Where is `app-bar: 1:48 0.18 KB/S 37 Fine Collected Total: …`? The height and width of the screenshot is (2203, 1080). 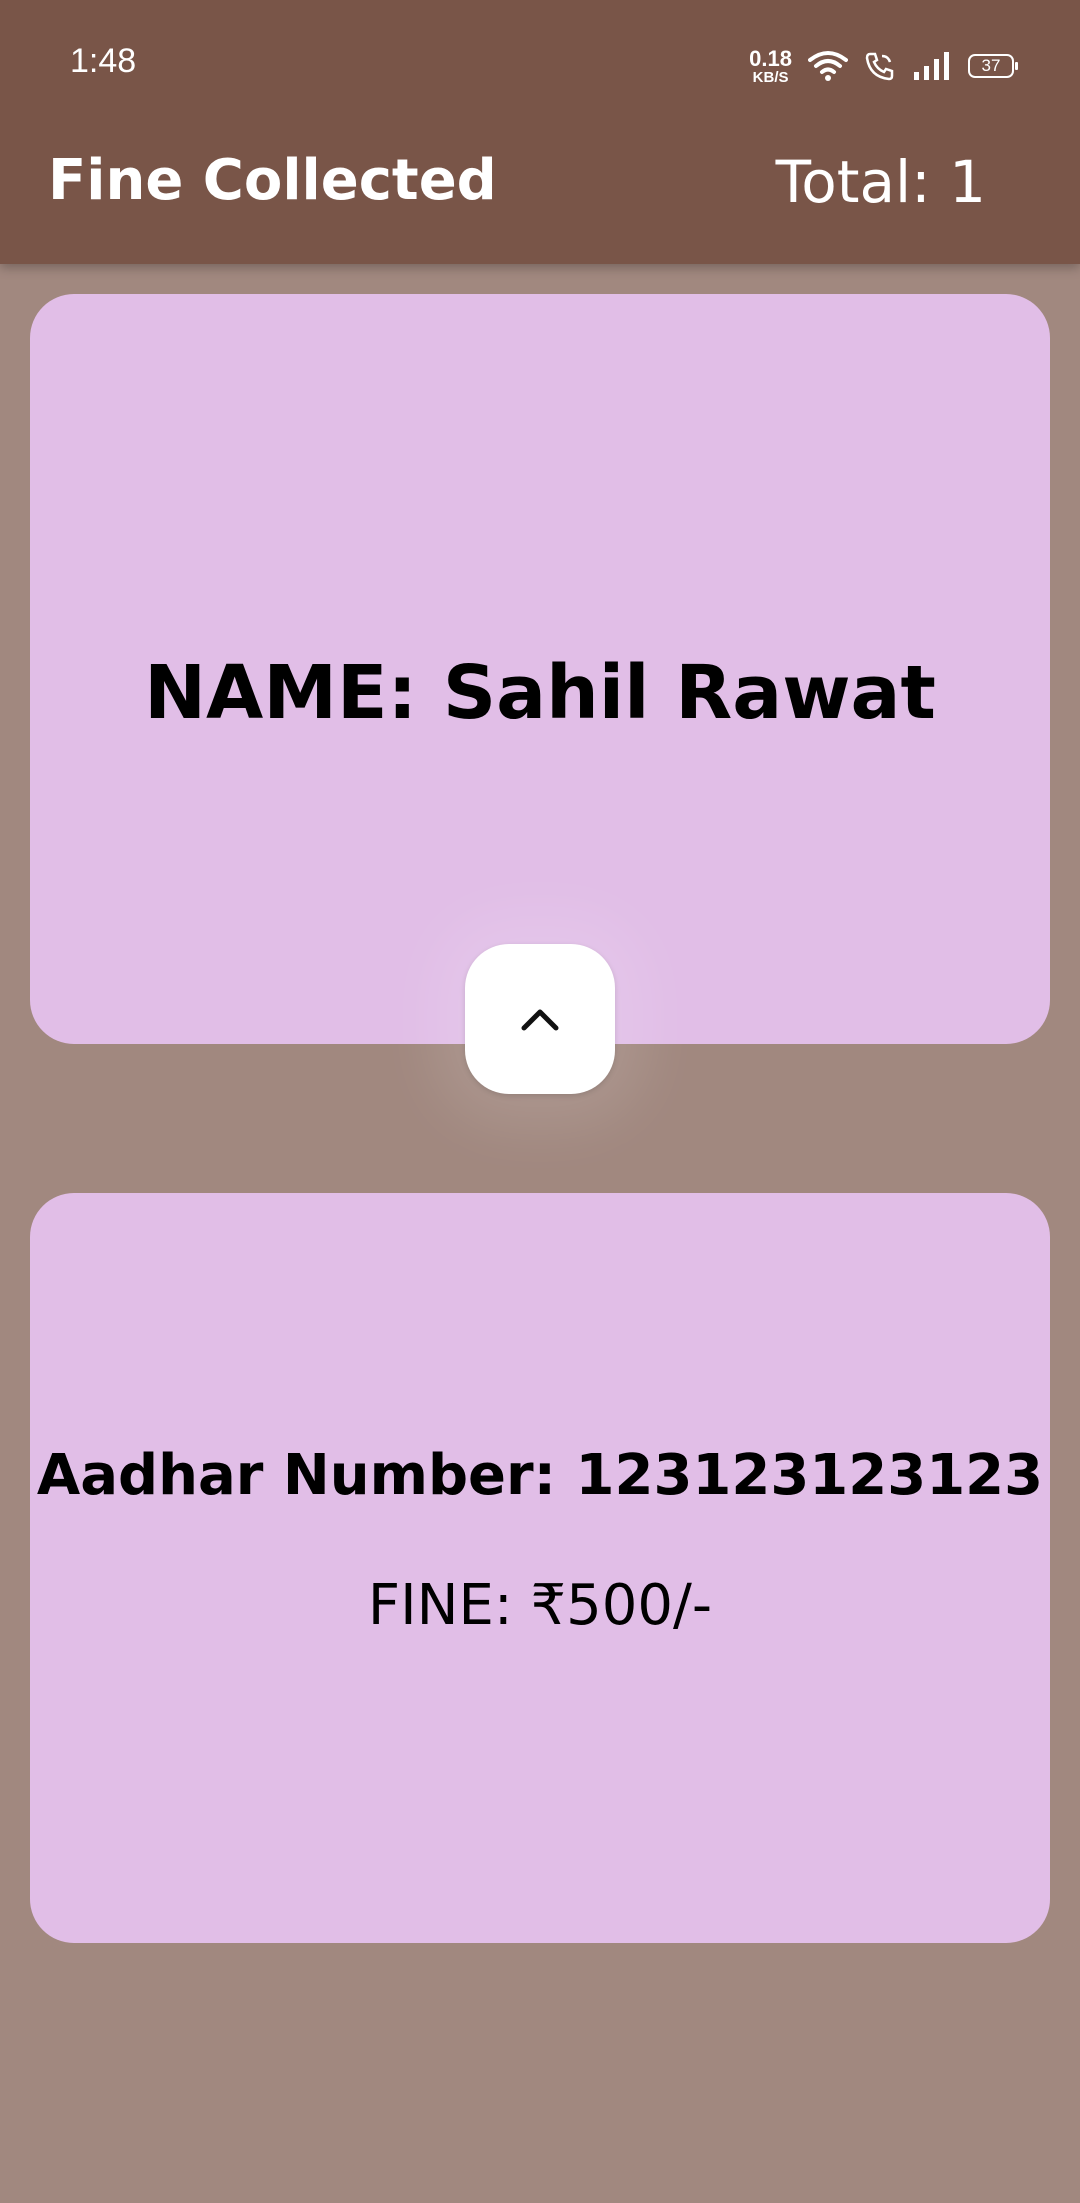
app-bar: 1:48 0.18 KB/S 37 Fine Collected Total: … is located at coordinates (540, 132).